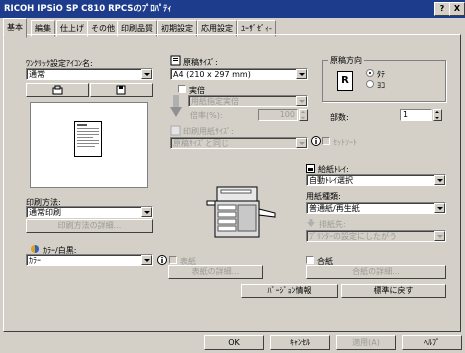 The width and height of the screenshot is (465, 353). What do you see at coordinates (212, 74) in the screenshot?
I see `paper-size-value: A4 (210 x 297 mm)` at bounding box center [212, 74].